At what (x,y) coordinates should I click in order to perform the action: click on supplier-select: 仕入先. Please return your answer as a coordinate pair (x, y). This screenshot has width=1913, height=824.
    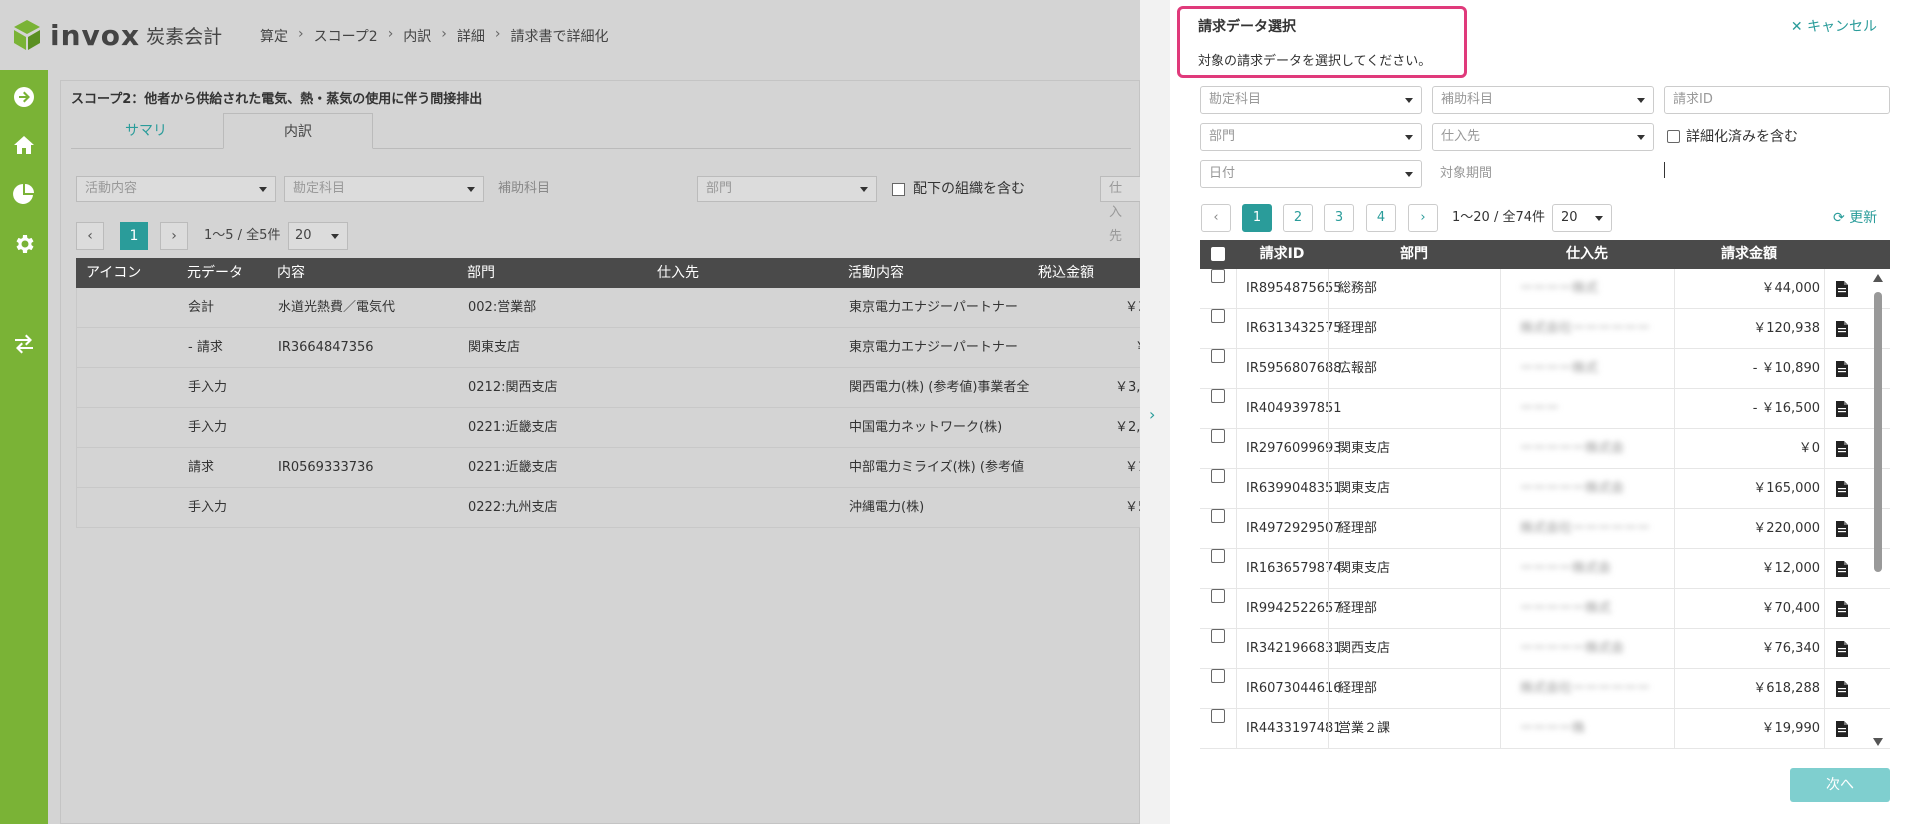
    Looking at the image, I should click on (1120, 210).